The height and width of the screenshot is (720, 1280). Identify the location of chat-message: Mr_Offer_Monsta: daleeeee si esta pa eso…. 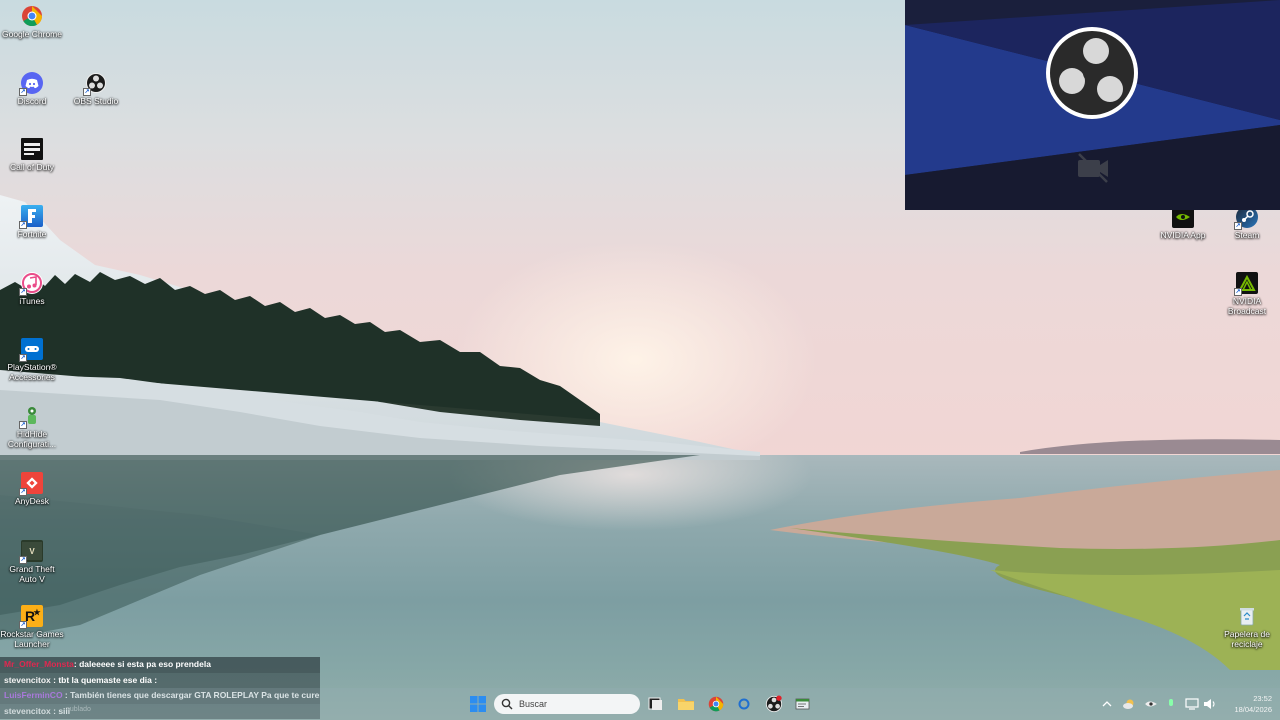
(160, 665).